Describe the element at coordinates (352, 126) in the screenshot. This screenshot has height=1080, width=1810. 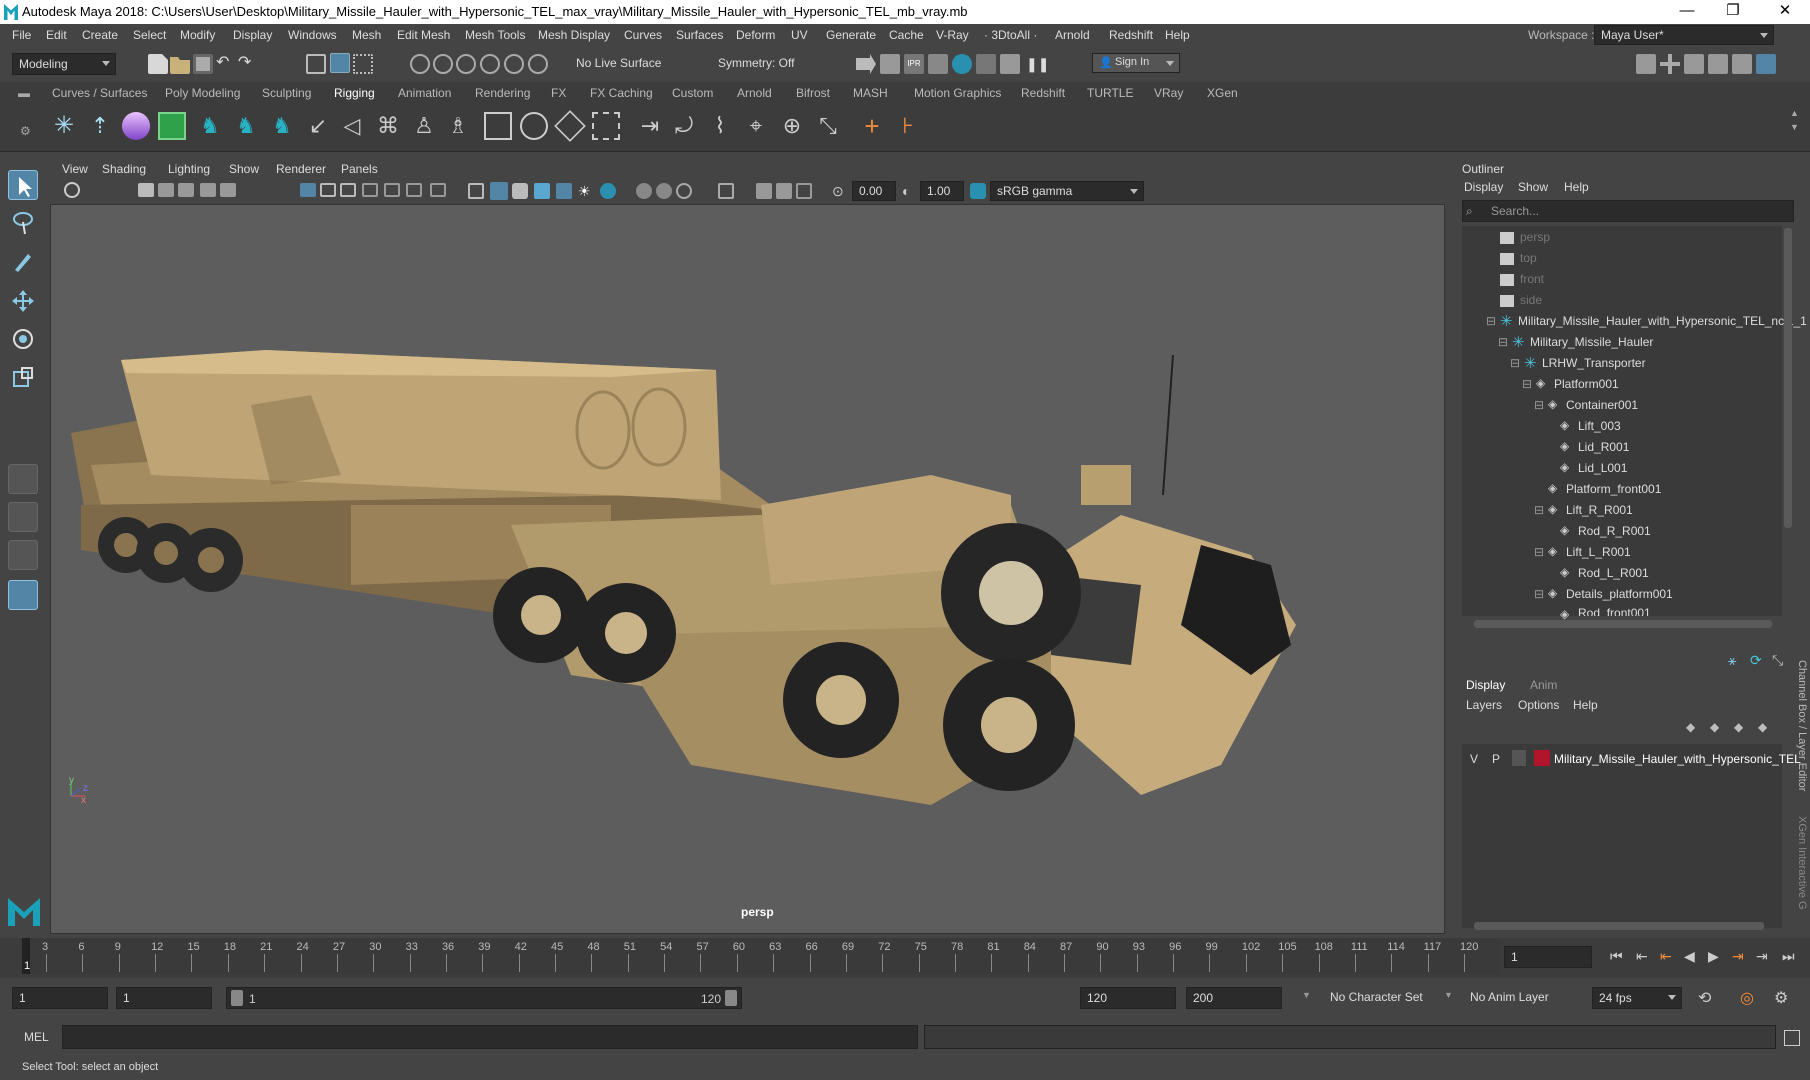
I see `lattice-icon: ◁` at that location.